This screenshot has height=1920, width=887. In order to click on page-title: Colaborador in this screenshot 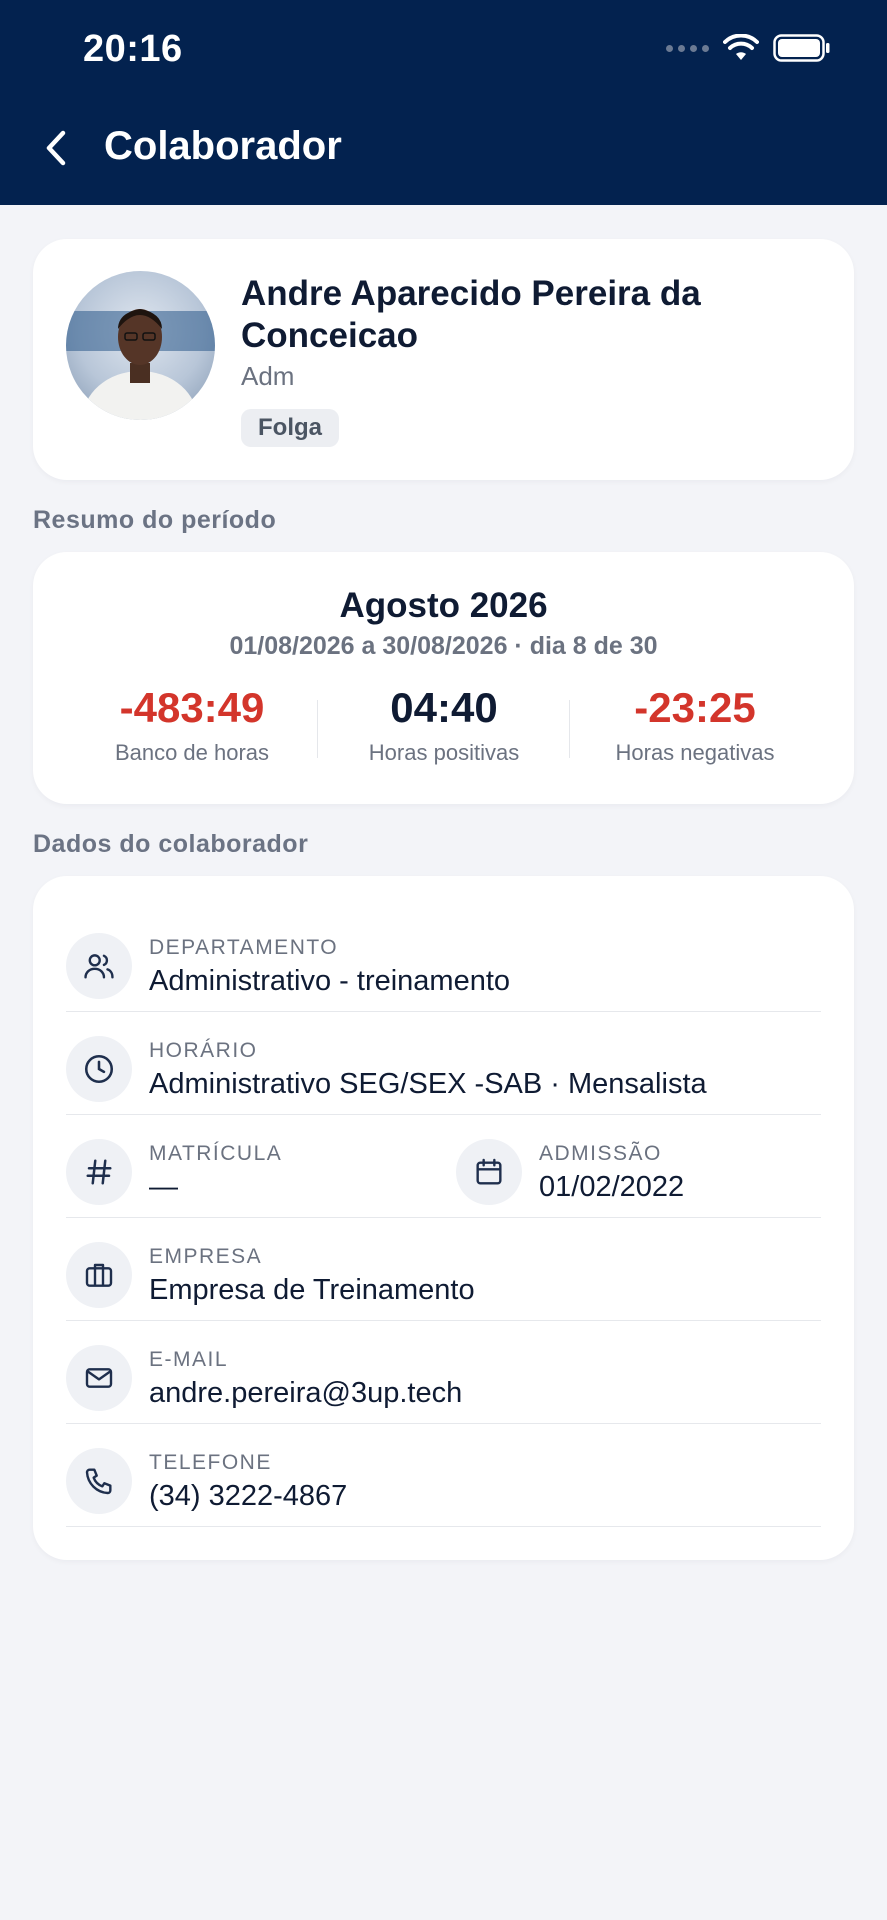, I will do `click(223, 146)`.